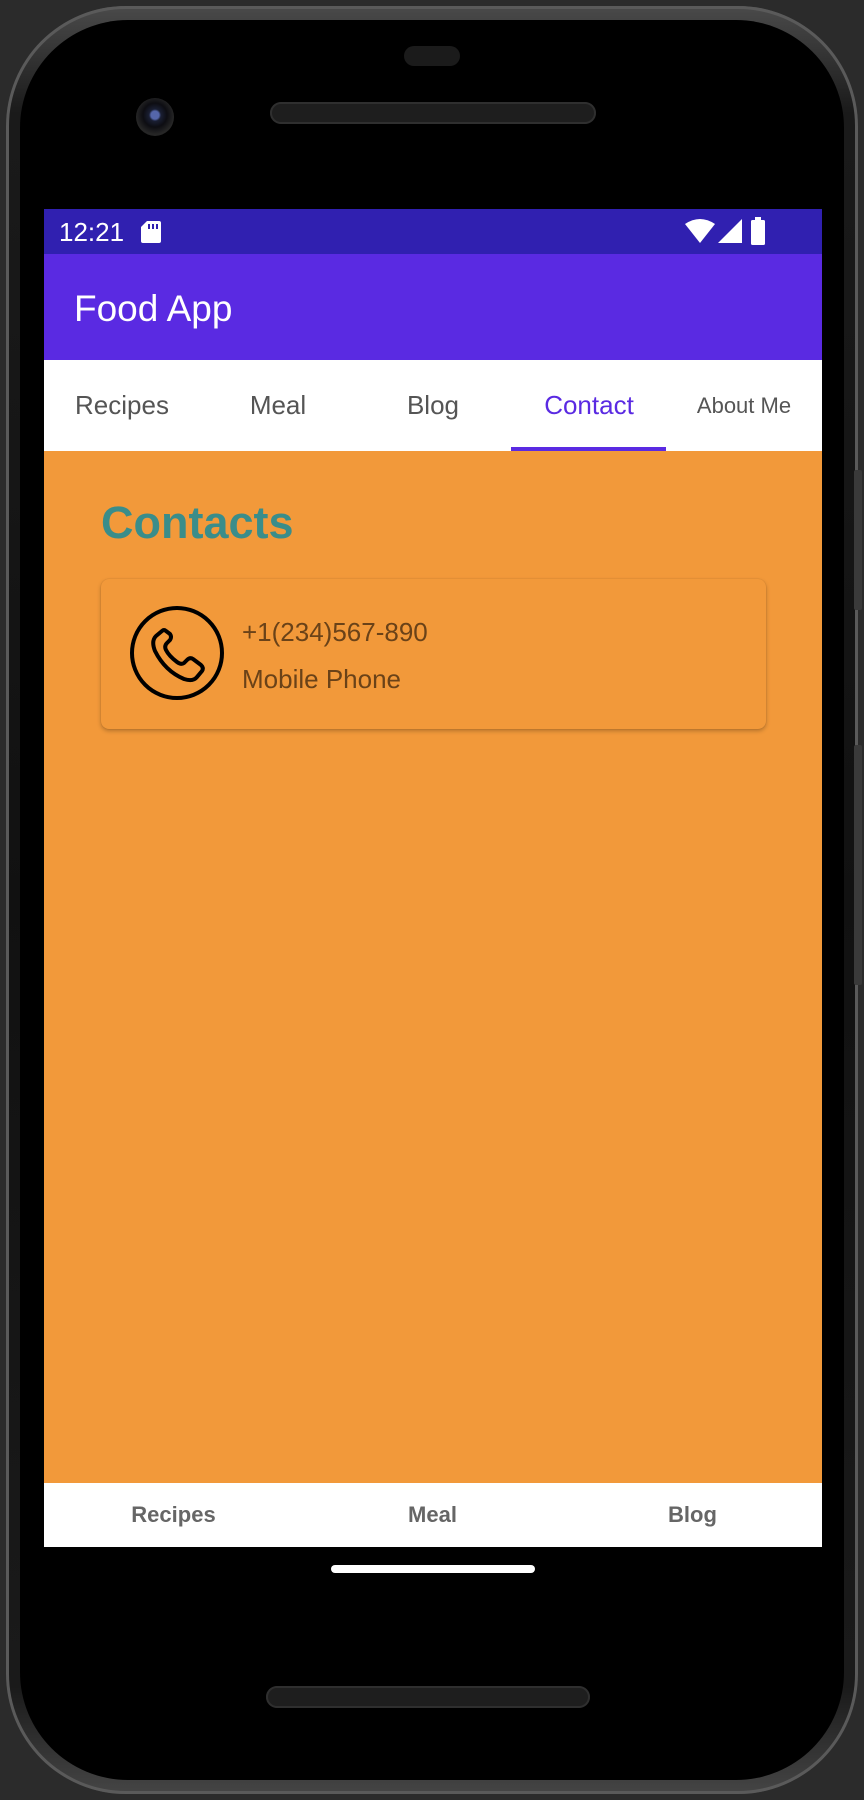 This screenshot has width=864, height=1800. I want to click on bottom-nav-meal: Meal, so click(432, 1515).